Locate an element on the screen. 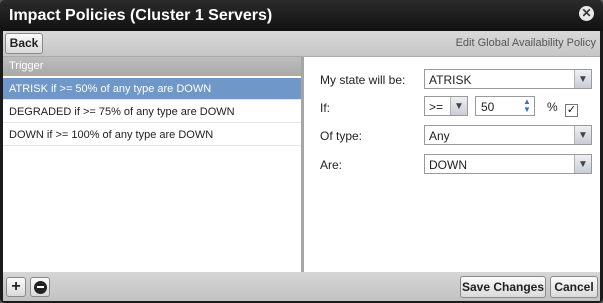 The image size is (603, 303). trigger-column-header: Trigger is located at coordinates (152, 66).